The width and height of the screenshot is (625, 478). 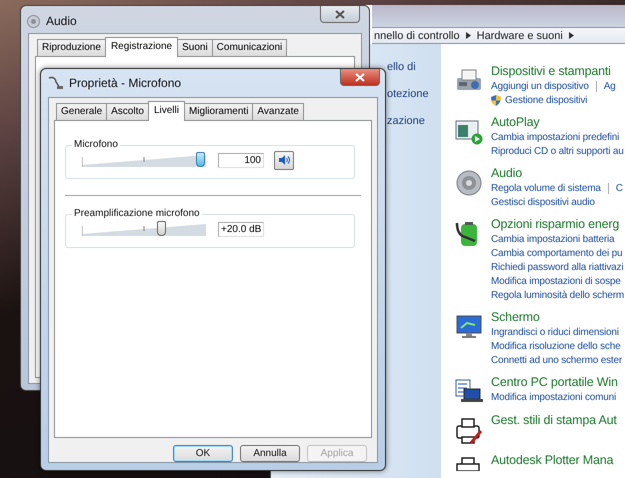 I want to click on tab: Comunicazioni, so click(x=250, y=47).